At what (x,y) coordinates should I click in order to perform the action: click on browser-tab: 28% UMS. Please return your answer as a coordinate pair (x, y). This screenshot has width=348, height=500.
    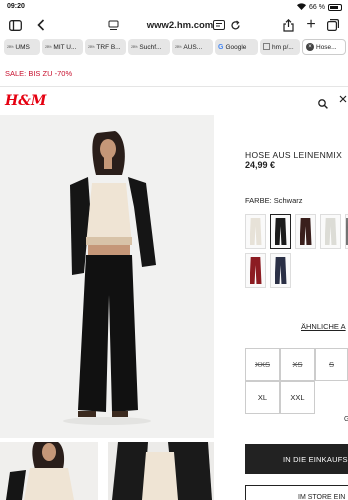
    Looking at the image, I should click on (22, 47).